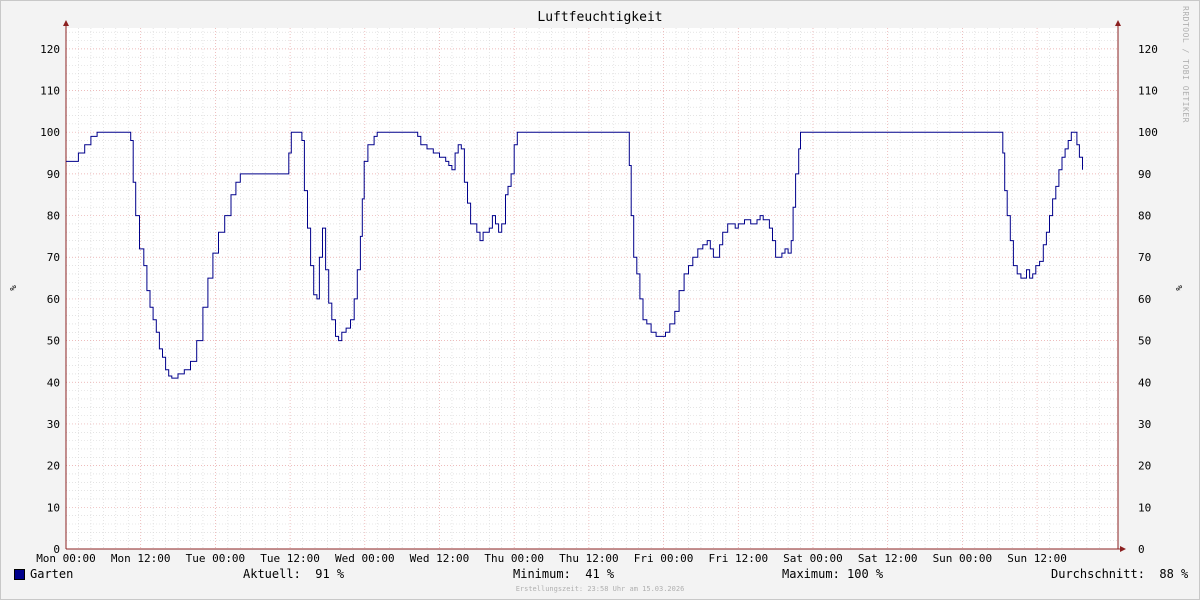 The height and width of the screenshot is (600, 1200). Describe the element at coordinates (1120, 574) in the screenshot. I see `stat-durchschnitt: Durchschnitt: 88 %` at that location.